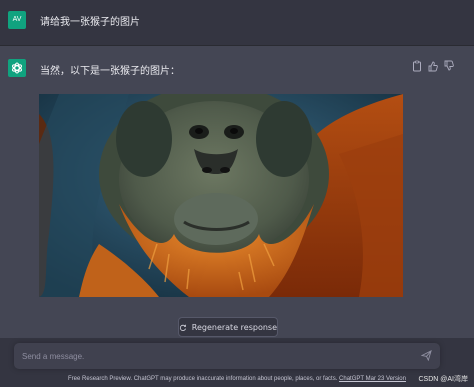 The width and height of the screenshot is (474, 387). Describe the element at coordinates (449, 66) in the screenshot. I see `thumbs-down-icon` at that location.